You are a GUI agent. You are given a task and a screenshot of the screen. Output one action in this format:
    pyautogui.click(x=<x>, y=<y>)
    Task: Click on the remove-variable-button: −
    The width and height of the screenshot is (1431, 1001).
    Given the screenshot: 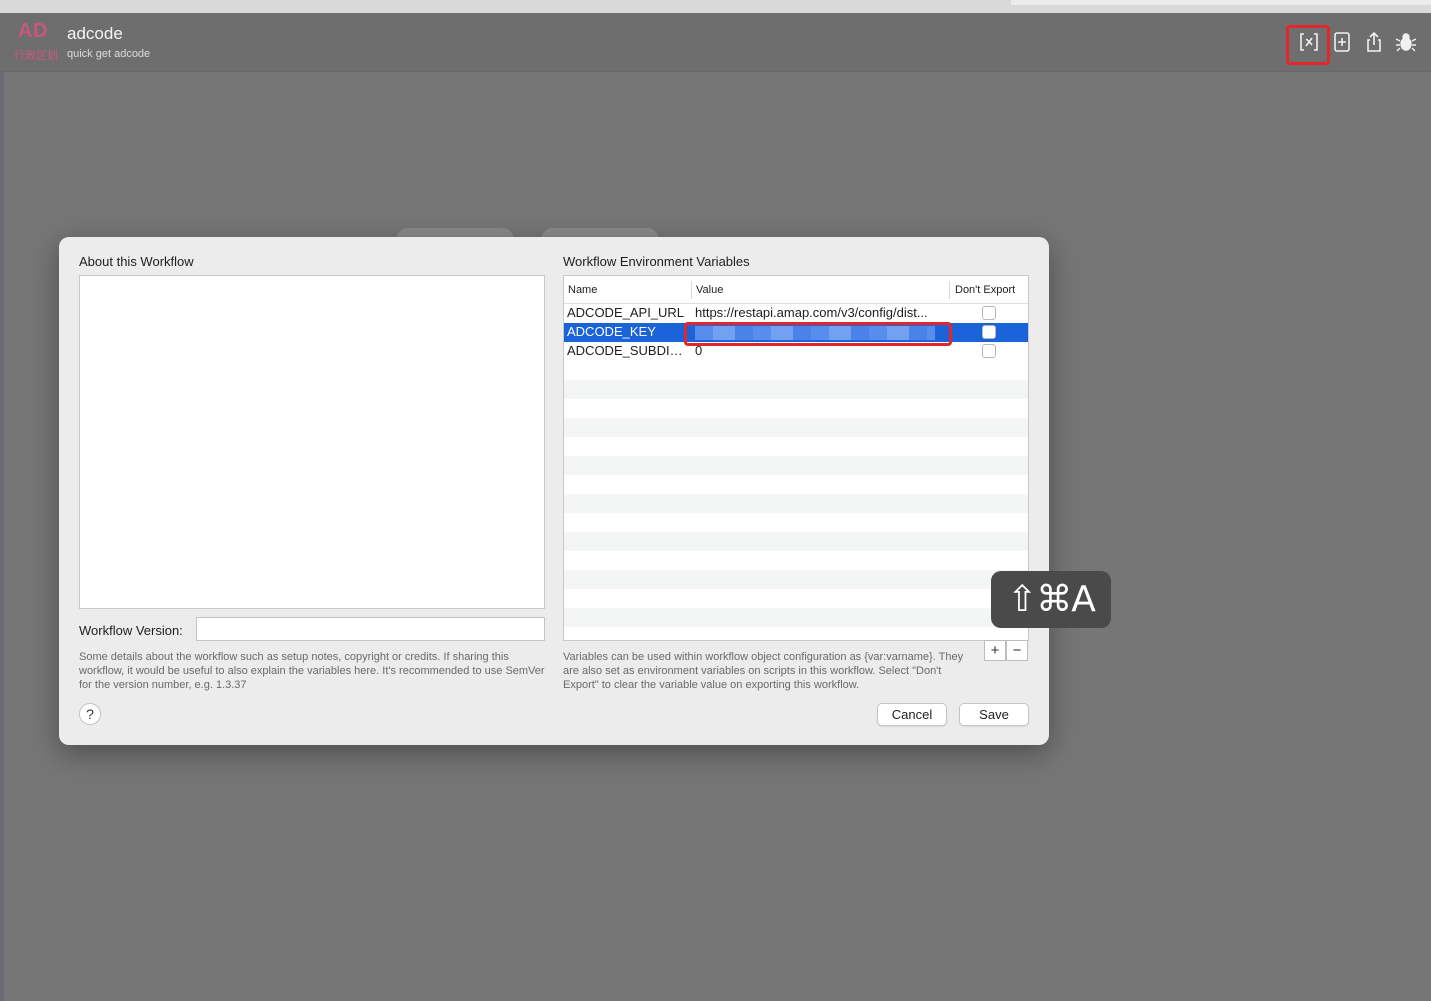 What is the action you would take?
    pyautogui.click(x=1017, y=650)
    